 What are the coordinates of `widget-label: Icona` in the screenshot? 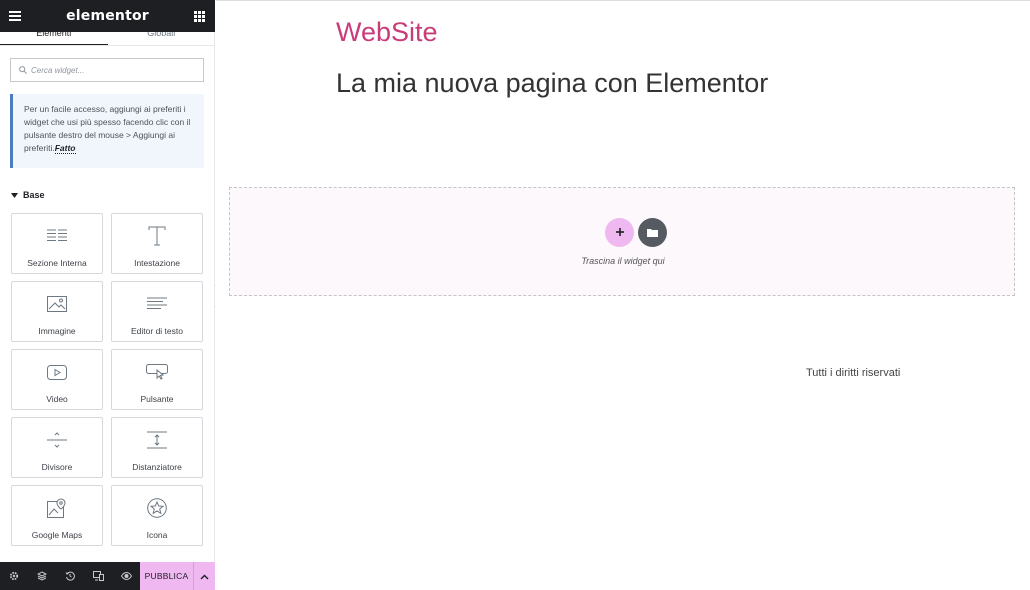 It's located at (157, 535).